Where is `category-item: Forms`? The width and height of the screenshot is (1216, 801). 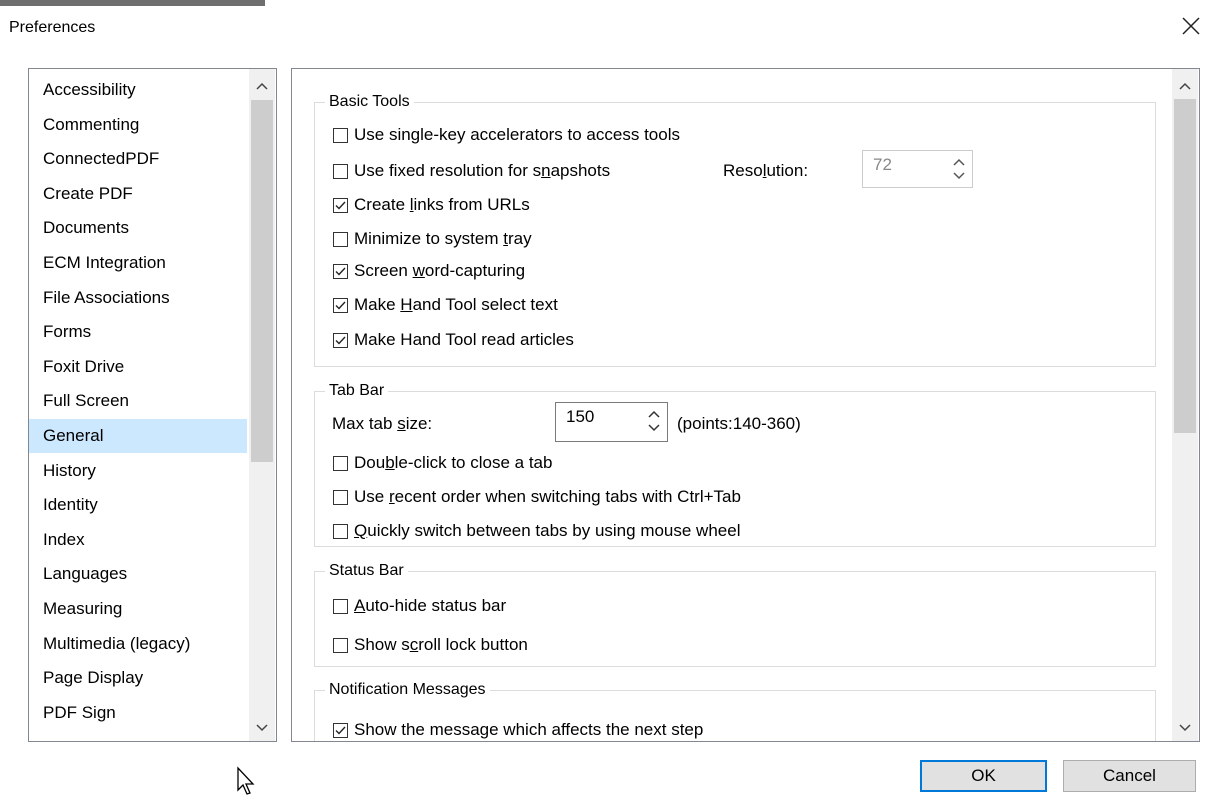
category-item: Forms is located at coordinates (138, 332).